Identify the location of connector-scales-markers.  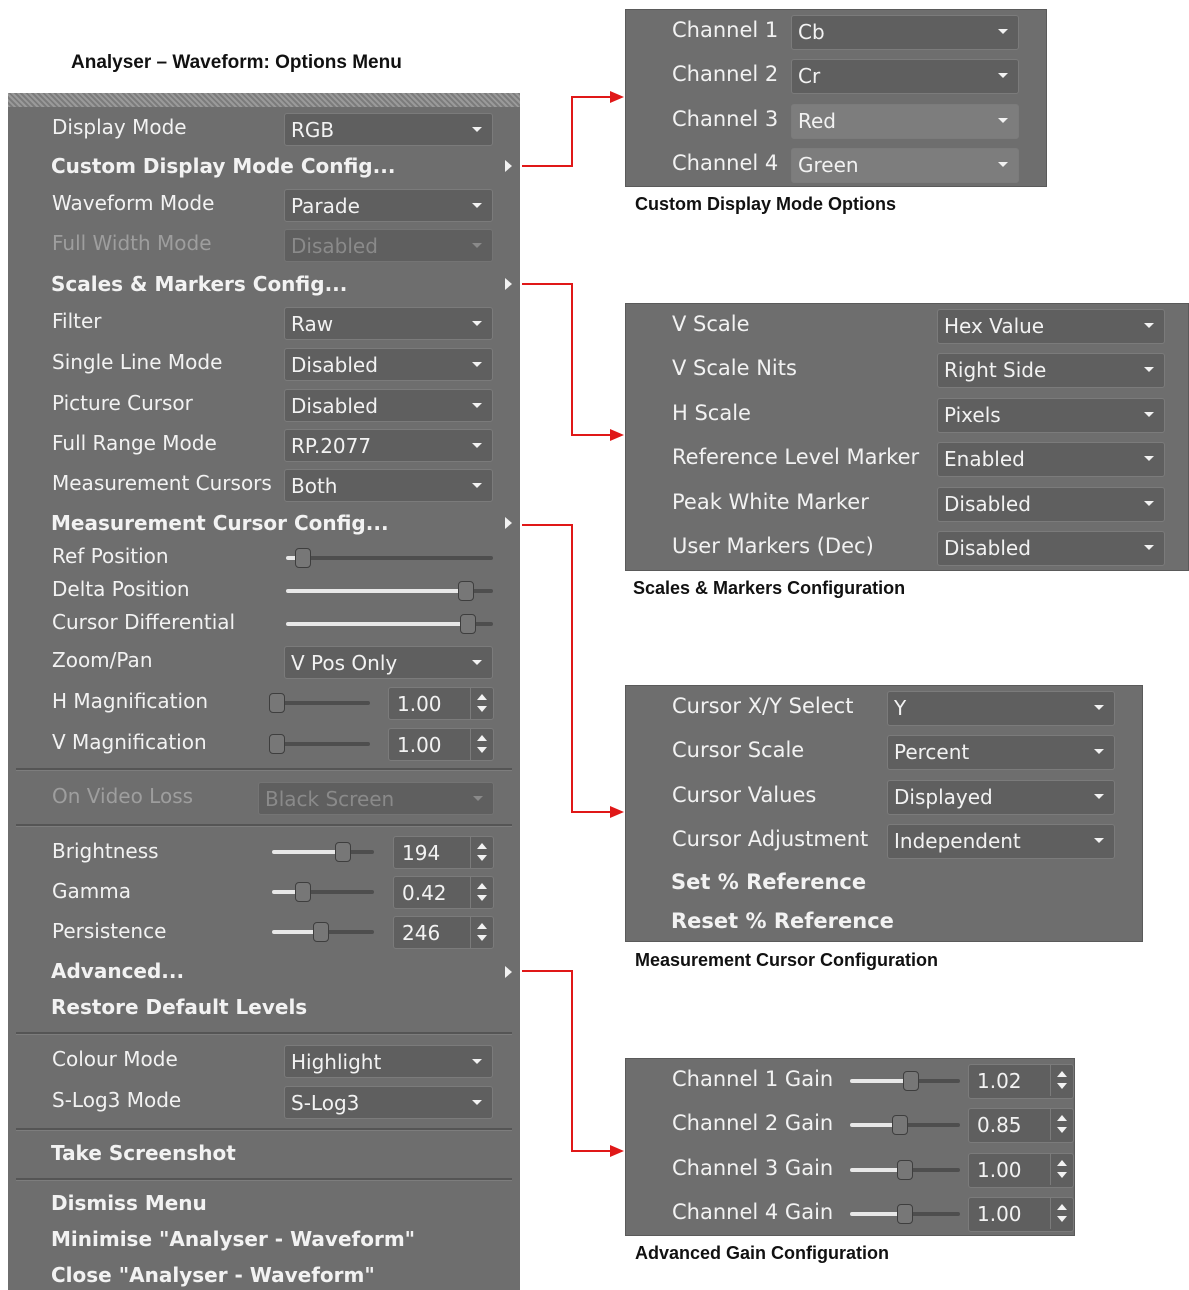
(567, 359).